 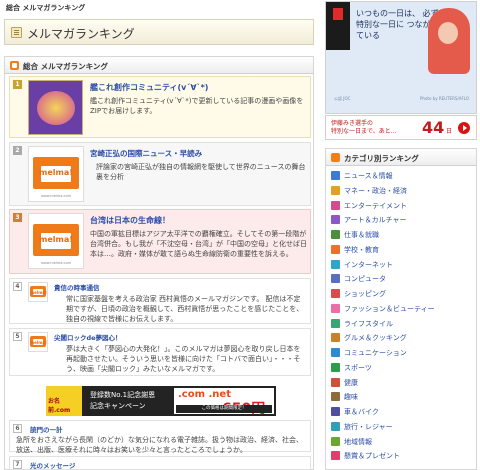 I want to click on breadcrumb: 総合 メルマガランキング, so click(x=46, y=8).